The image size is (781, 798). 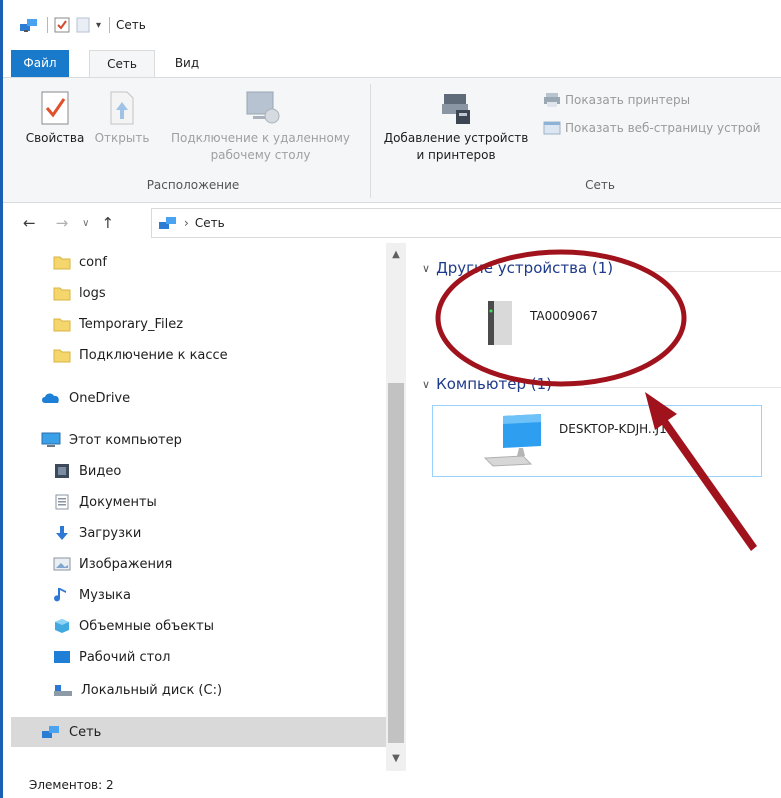 What do you see at coordinates (682, 387) in the screenshot?
I see `group-divider` at bounding box center [682, 387].